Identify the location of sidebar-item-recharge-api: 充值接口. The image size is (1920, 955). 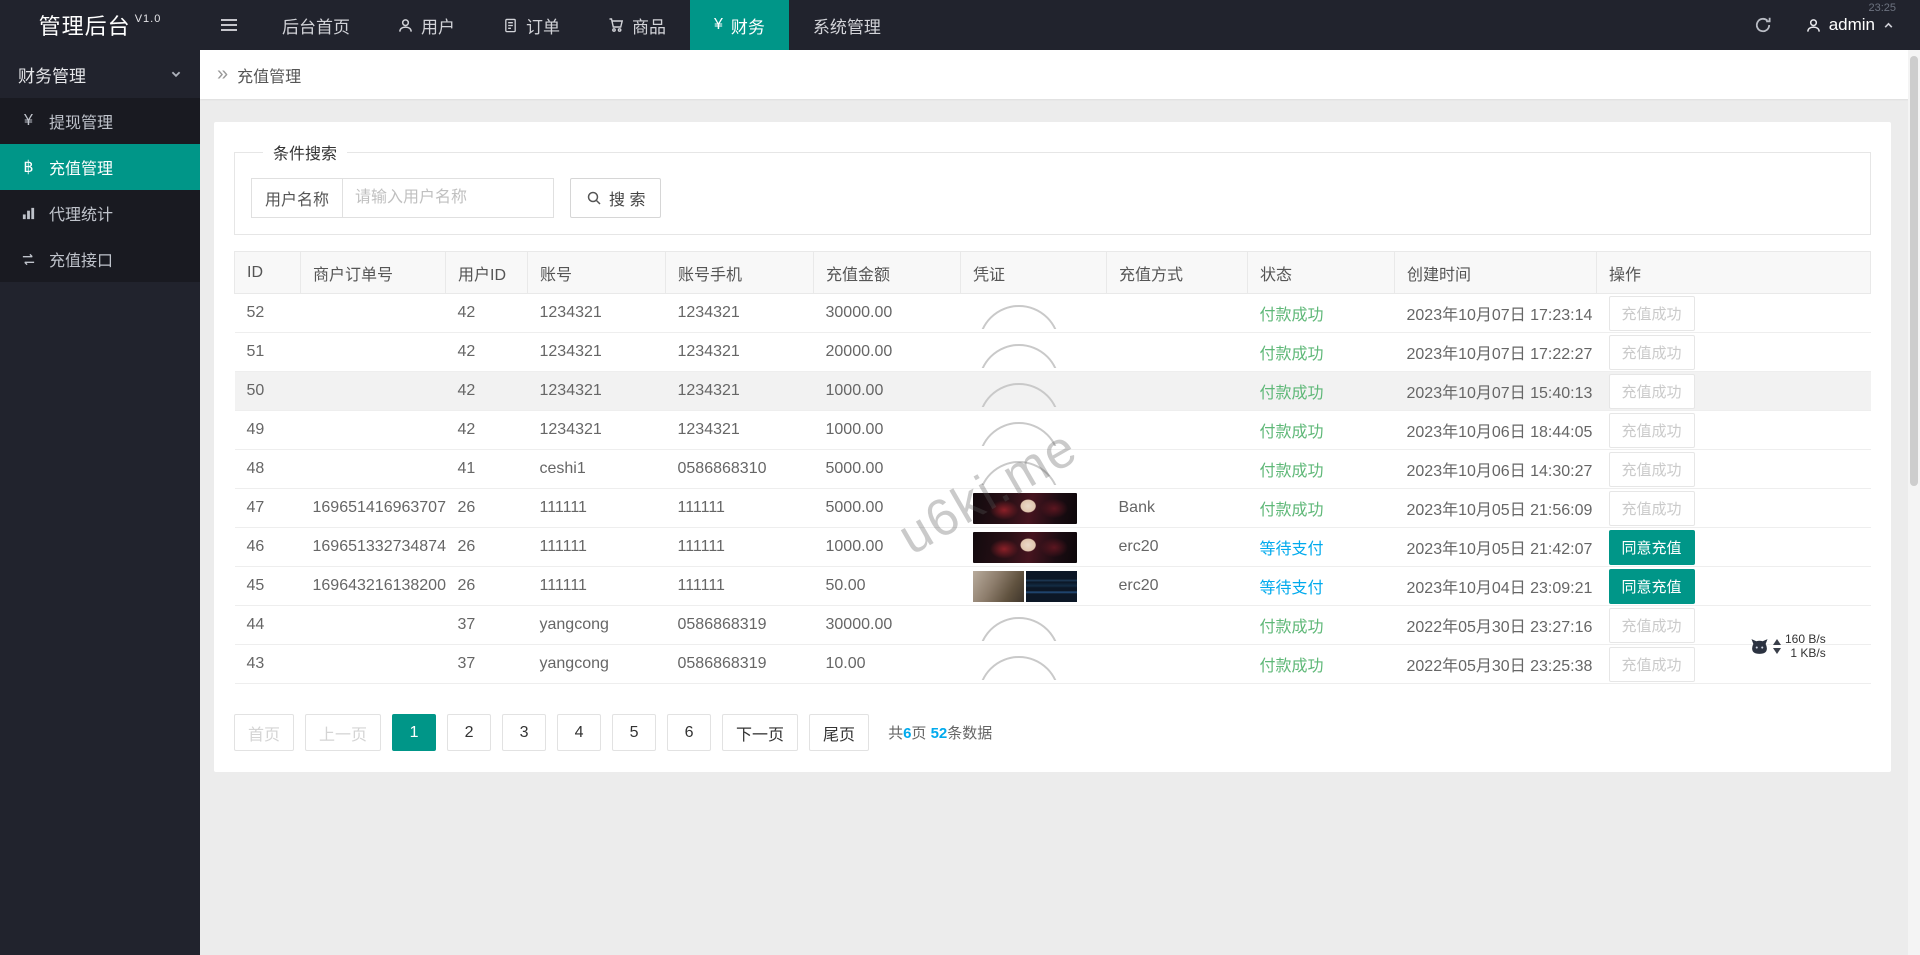
(100, 259).